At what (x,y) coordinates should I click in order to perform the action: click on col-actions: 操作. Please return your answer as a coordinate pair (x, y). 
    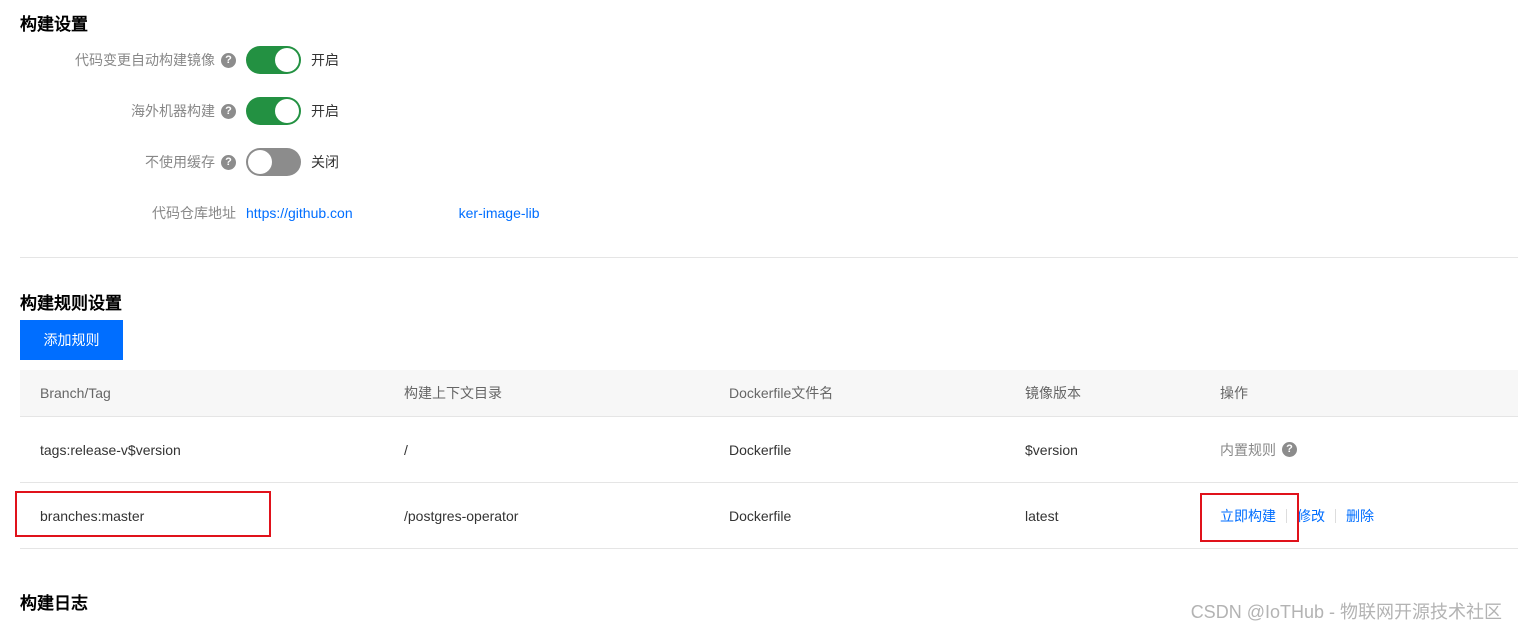
    Looking at the image, I should click on (1234, 393).